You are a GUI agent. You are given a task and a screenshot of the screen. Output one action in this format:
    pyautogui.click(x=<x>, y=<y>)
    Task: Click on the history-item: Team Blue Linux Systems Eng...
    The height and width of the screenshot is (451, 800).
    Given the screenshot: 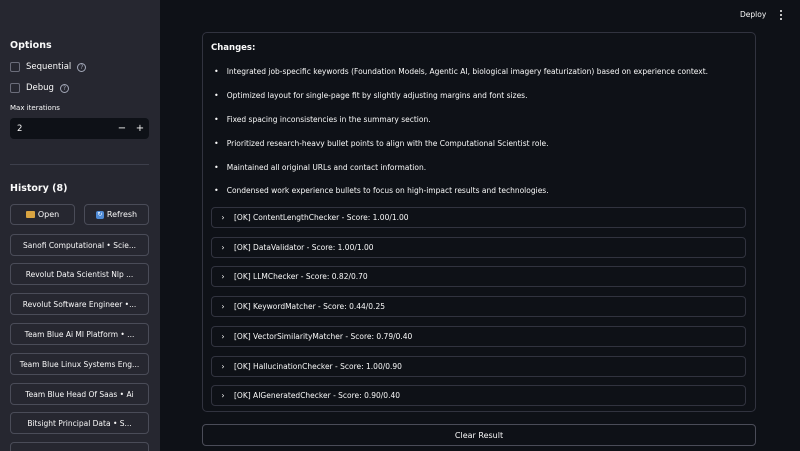 What is the action you would take?
    pyautogui.click(x=79, y=364)
    